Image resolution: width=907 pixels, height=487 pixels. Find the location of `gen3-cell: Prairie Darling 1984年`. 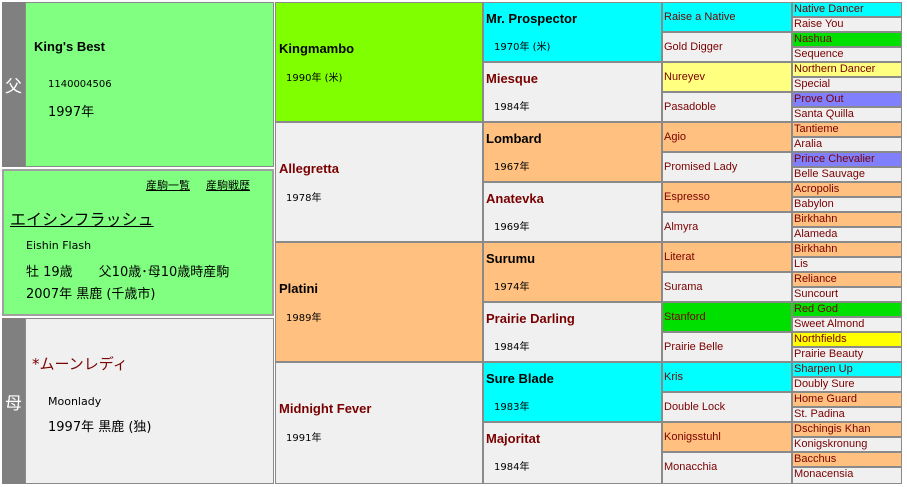

gen3-cell: Prairie Darling 1984年 is located at coordinates (572, 332).